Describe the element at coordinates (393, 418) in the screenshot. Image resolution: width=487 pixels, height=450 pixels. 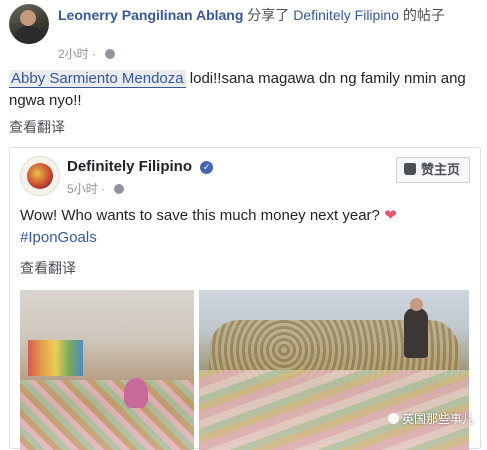
I see `wechat-icon` at that location.